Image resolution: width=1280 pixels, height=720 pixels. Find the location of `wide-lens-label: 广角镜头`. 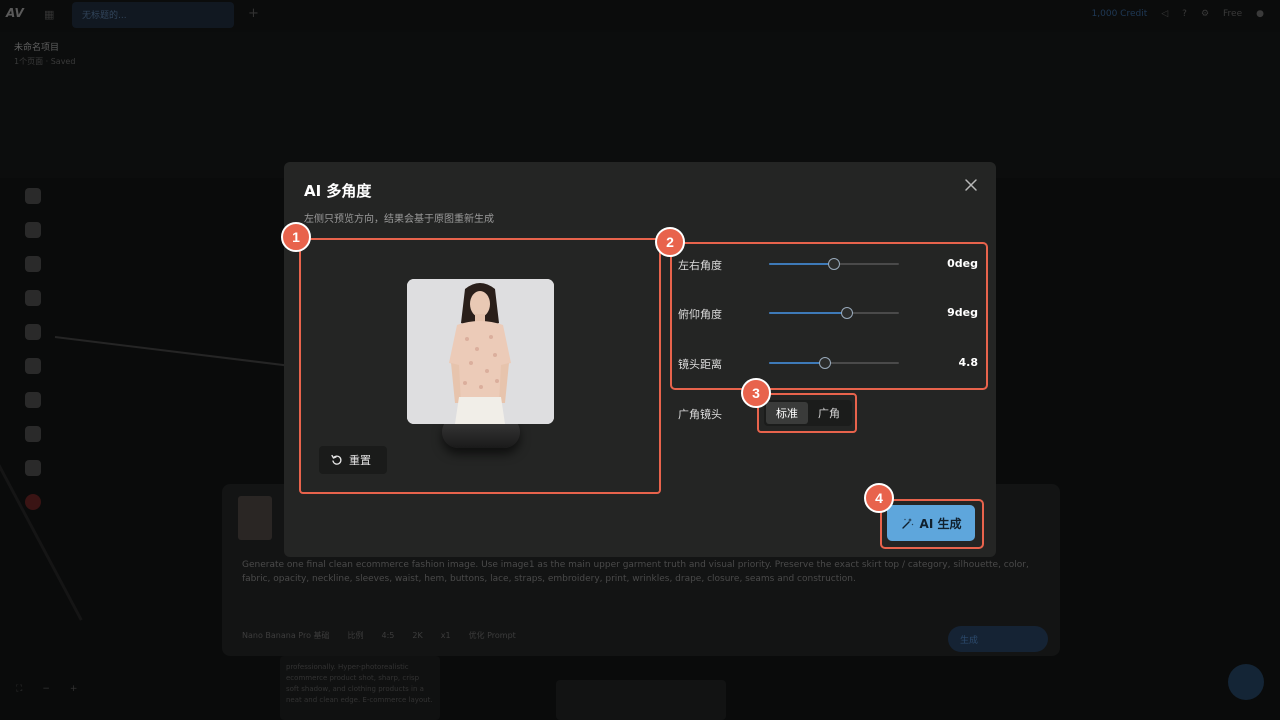

wide-lens-label: 广角镜头 is located at coordinates (700, 414).